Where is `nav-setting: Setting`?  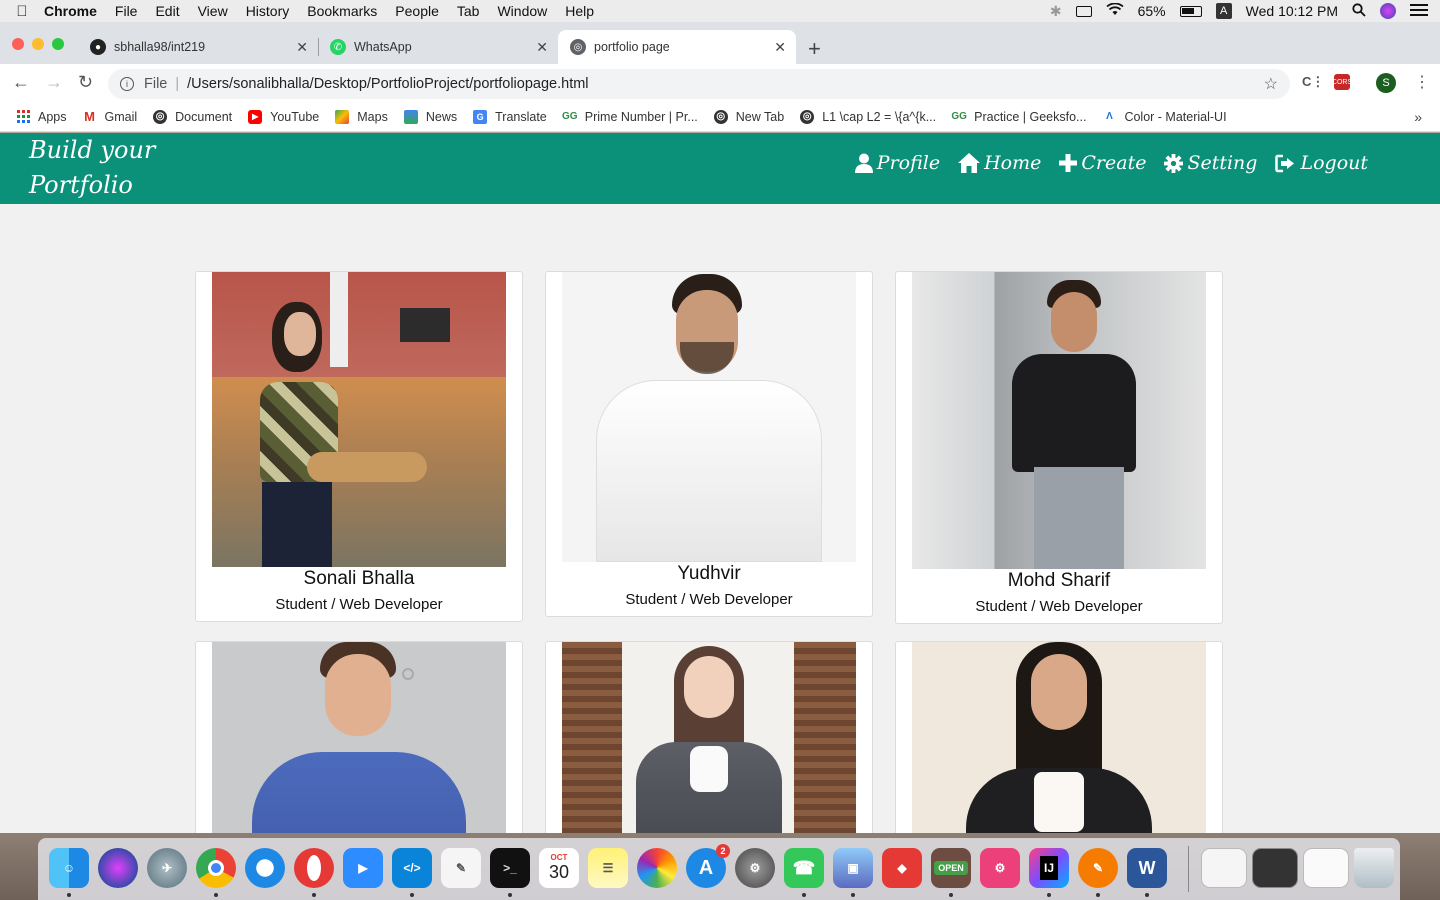 nav-setting: Setting is located at coordinates (1210, 163).